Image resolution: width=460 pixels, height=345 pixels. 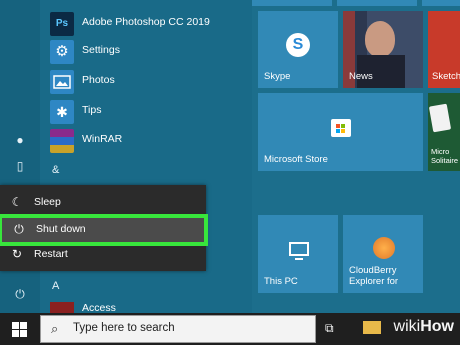 I want to click on shutdown-label: Shut down, so click(x=61, y=229).